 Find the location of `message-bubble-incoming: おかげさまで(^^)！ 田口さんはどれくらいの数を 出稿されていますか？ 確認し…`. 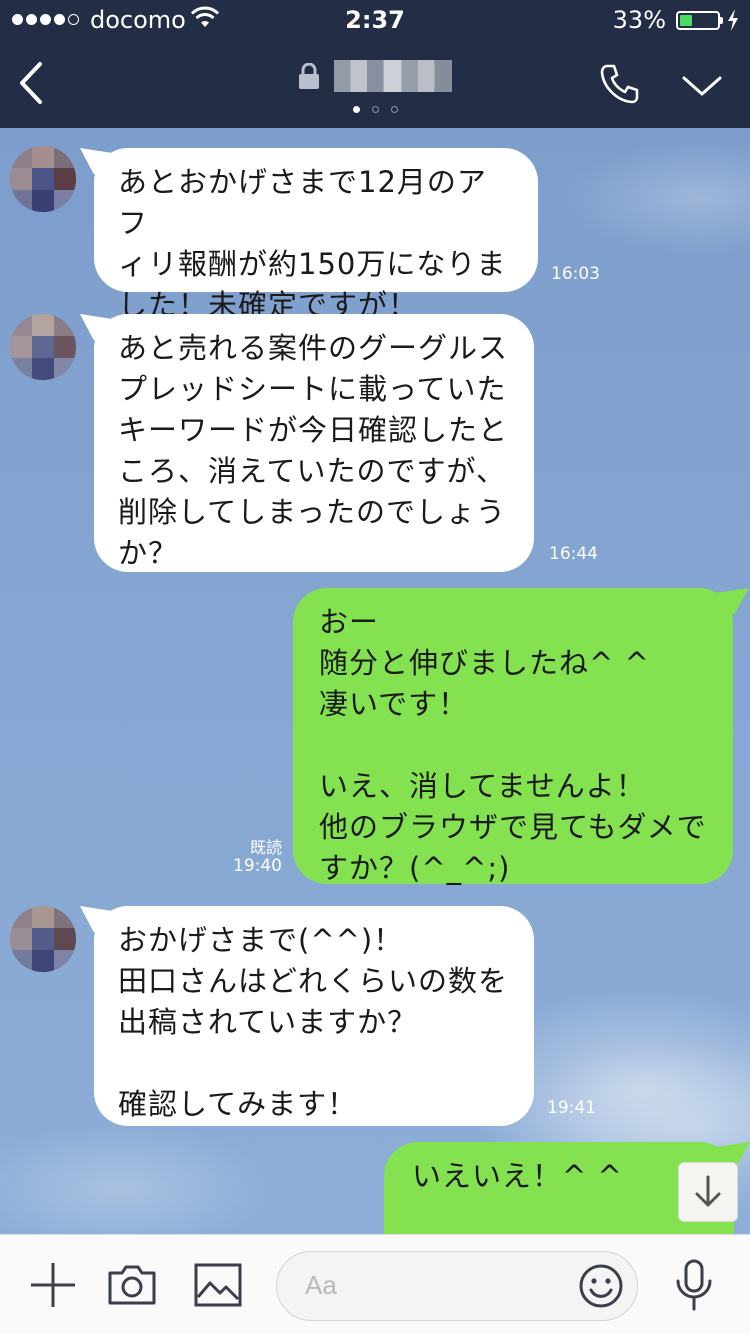

message-bubble-incoming: おかげさまで(^^)！ 田口さんはどれくらいの数を 出稿されていますか？ 確認し… is located at coordinates (314, 1016).